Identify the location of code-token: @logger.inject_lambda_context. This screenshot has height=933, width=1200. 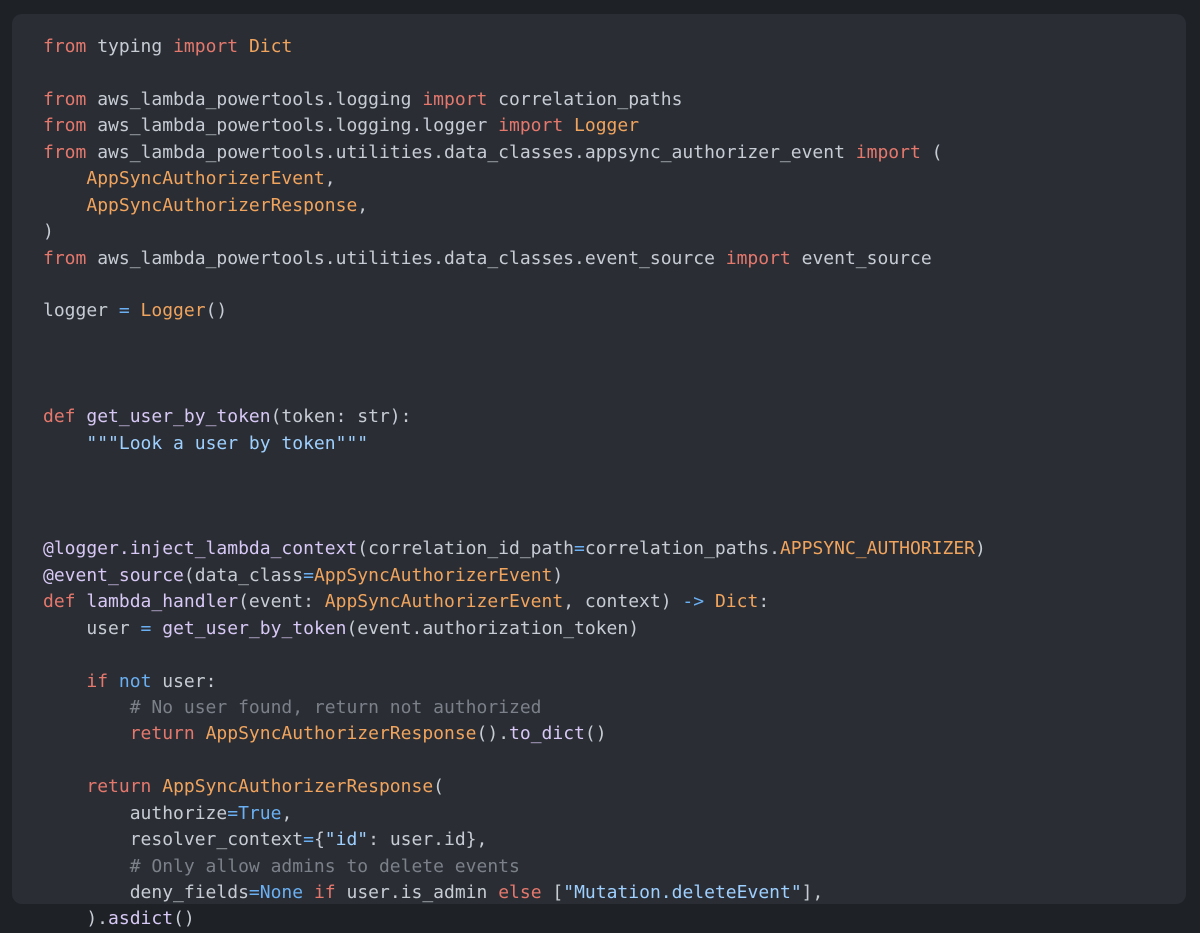
(200, 549).